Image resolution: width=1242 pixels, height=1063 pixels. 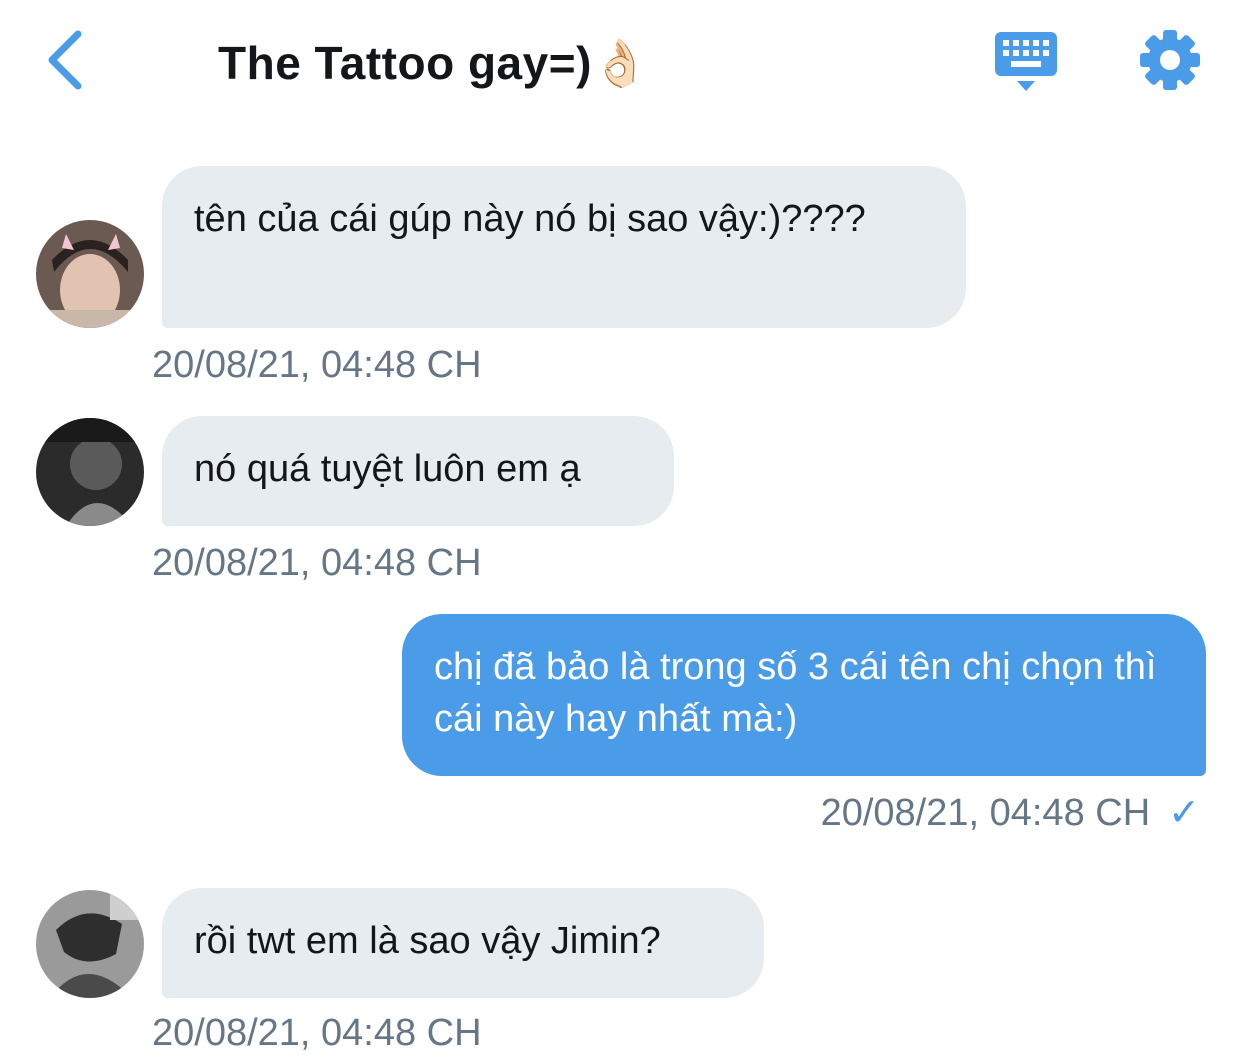 I want to click on message-bubble-incoming: tên của cái gúp này nó bị sao vậy:)????, so click(x=564, y=247).